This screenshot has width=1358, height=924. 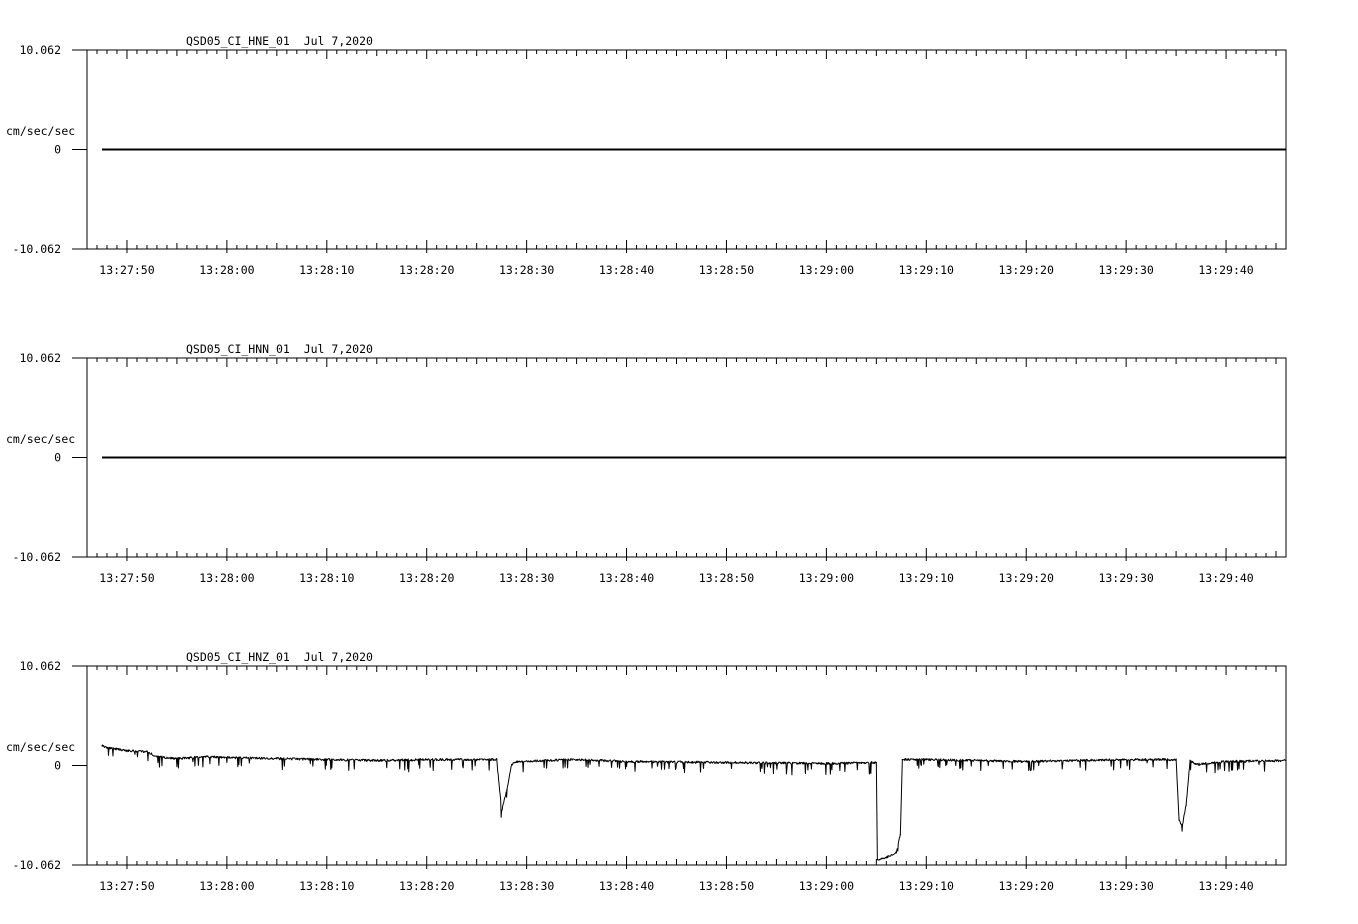 I want to click on panel-title: QSD05_CI_HNE_01 Jul 7,2020, so click(x=279, y=41).